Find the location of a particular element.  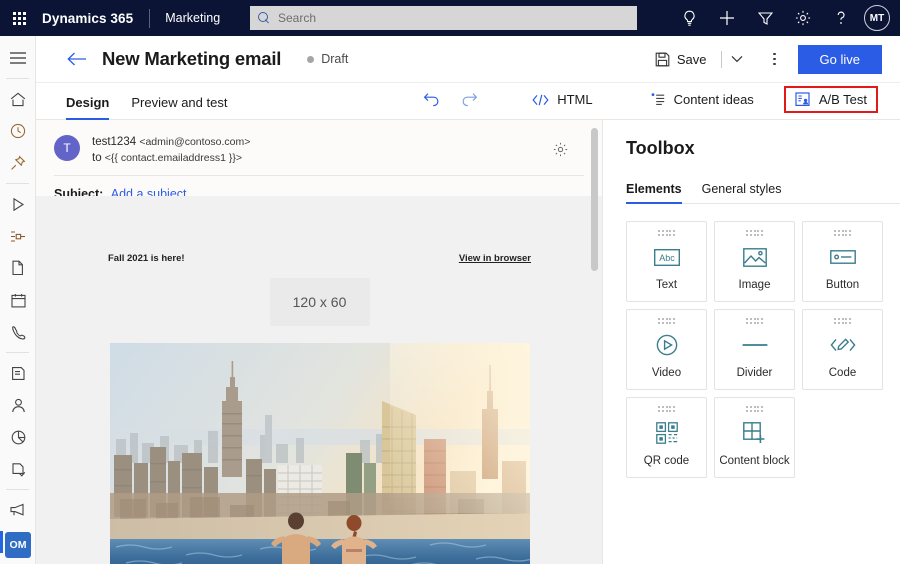

scrollbar-thumb is located at coordinates (594, 199).